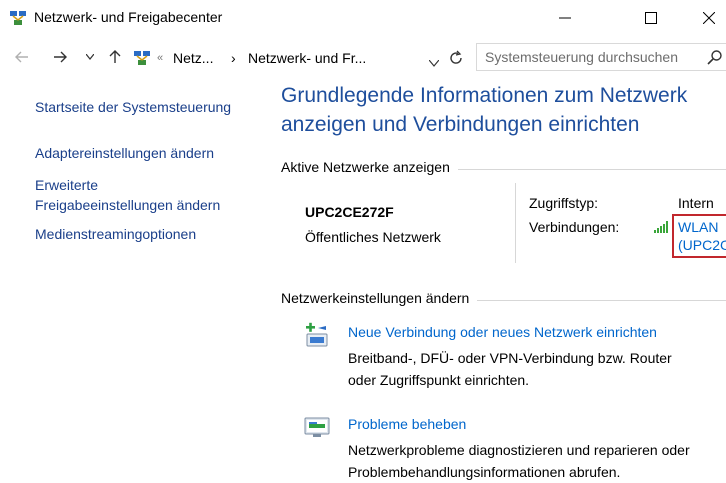  What do you see at coordinates (515, 223) in the screenshot?
I see `network-divider` at bounding box center [515, 223].